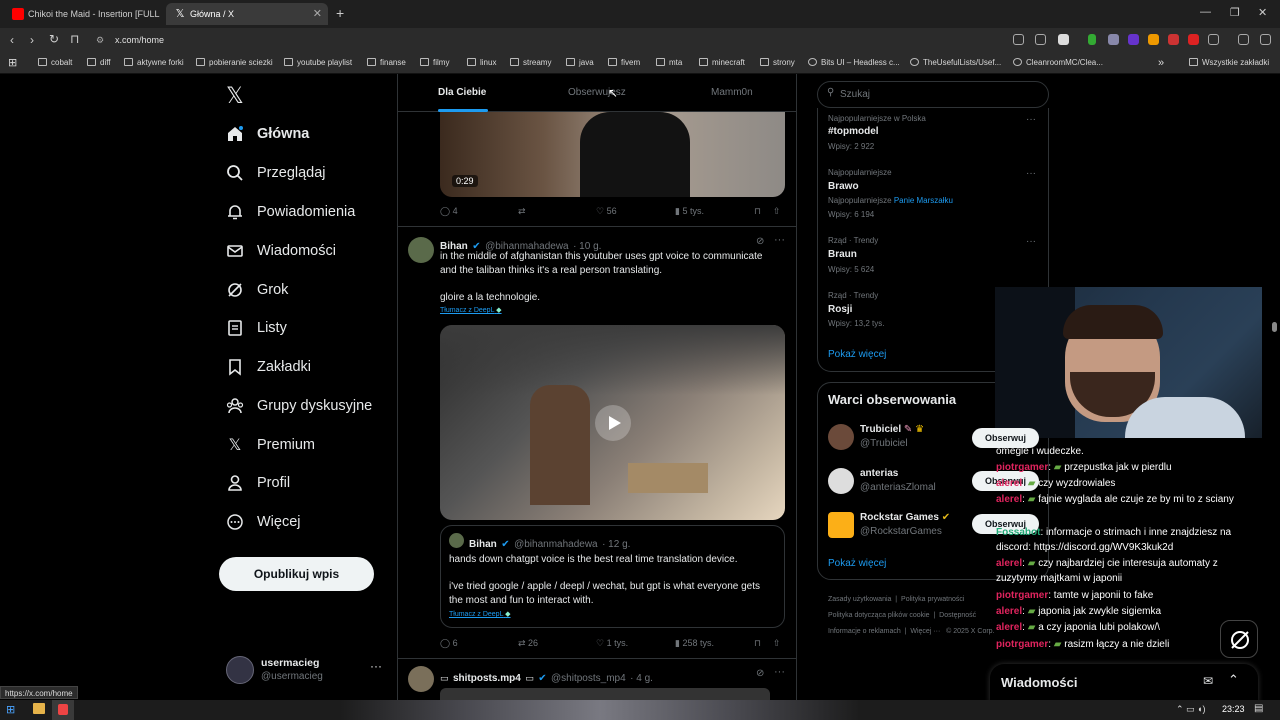 Image resolution: width=1280 pixels, height=720 pixels. Describe the element at coordinates (528, 643) in the screenshot. I see `repost-button: ⇄ 26` at that location.